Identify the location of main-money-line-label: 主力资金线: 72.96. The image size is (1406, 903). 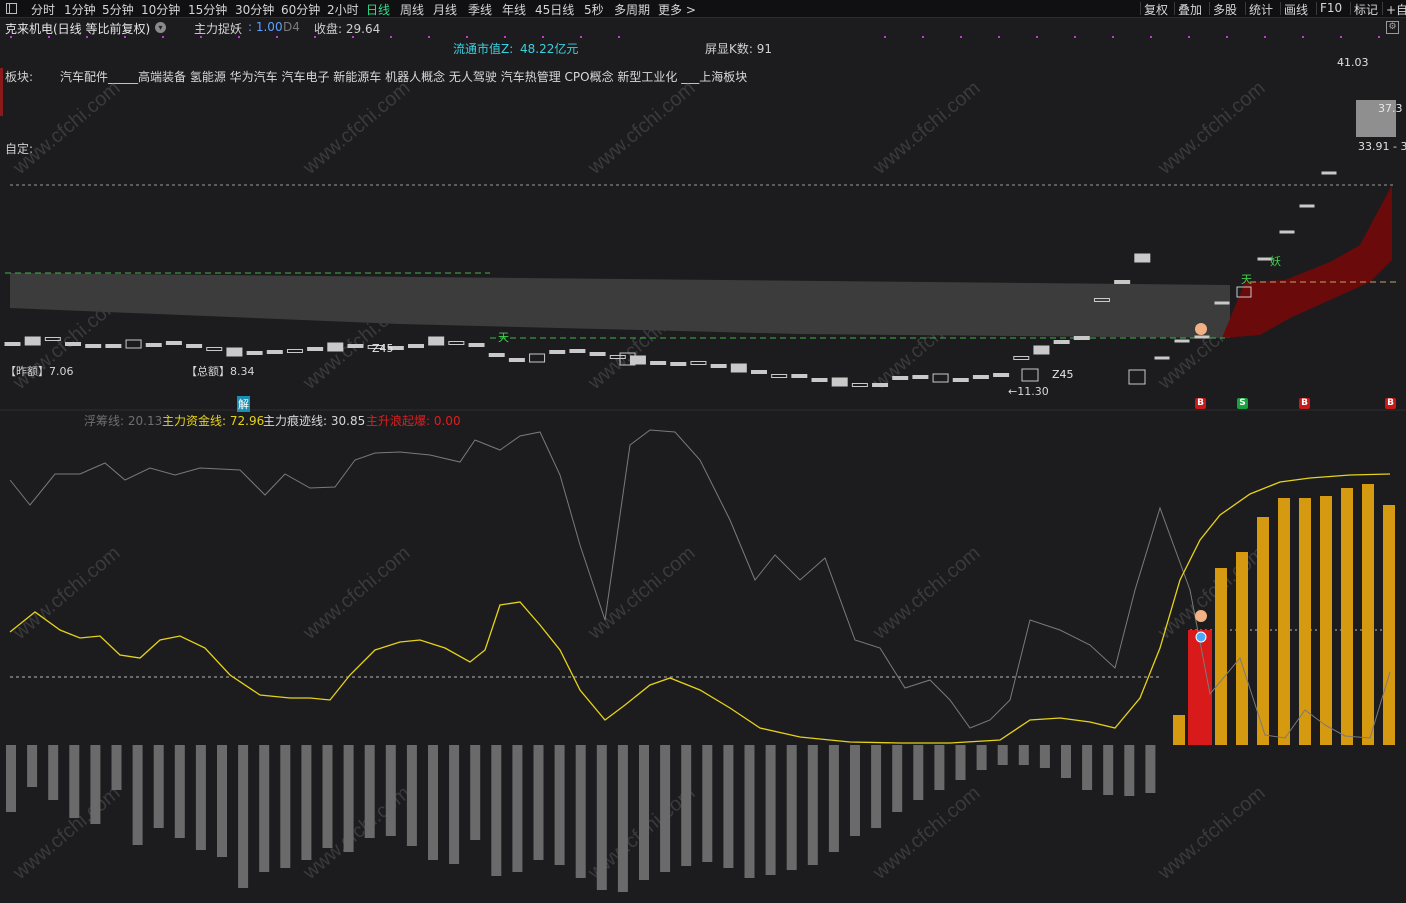
(213, 421).